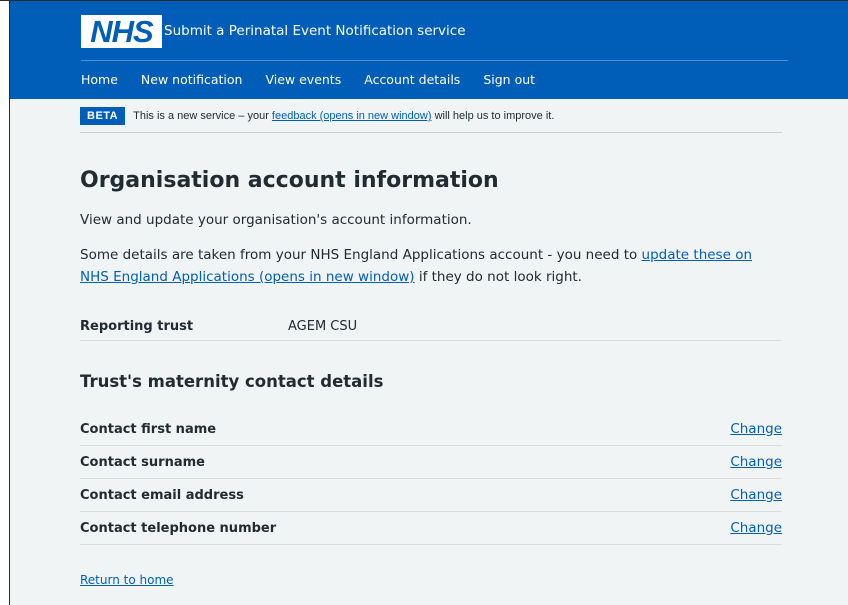 Image resolution: width=848 pixels, height=605 pixels. Describe the element at coordinates (4, 302) in the screenshot. I see `window-edge` at that location.